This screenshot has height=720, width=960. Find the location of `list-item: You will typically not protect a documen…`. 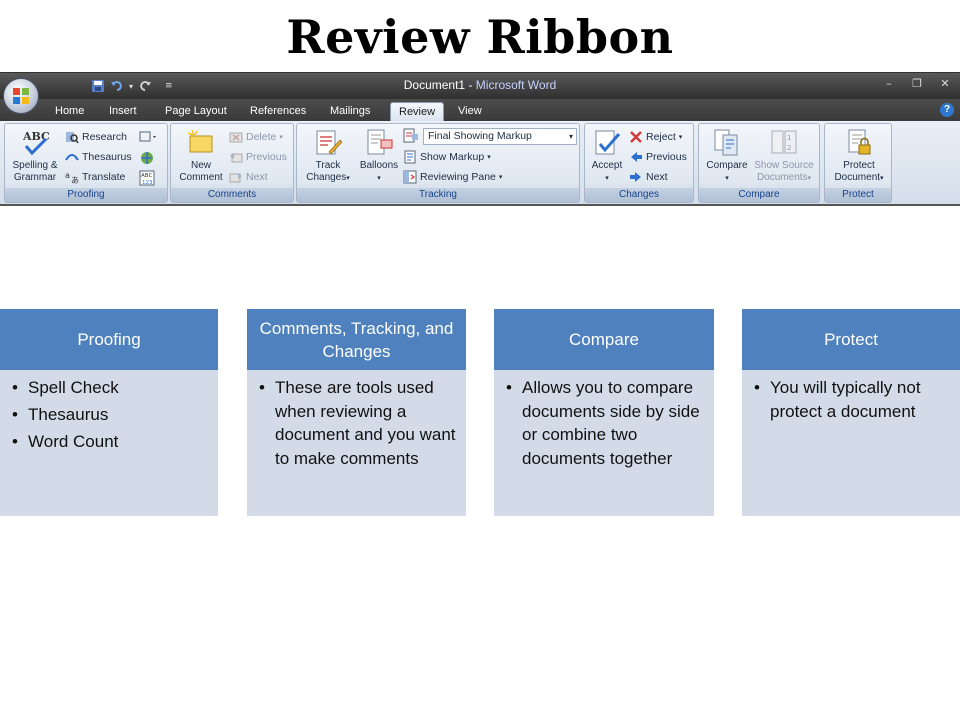

list-item: You will typically not protect a documen… is located at coordinates (851, 399).